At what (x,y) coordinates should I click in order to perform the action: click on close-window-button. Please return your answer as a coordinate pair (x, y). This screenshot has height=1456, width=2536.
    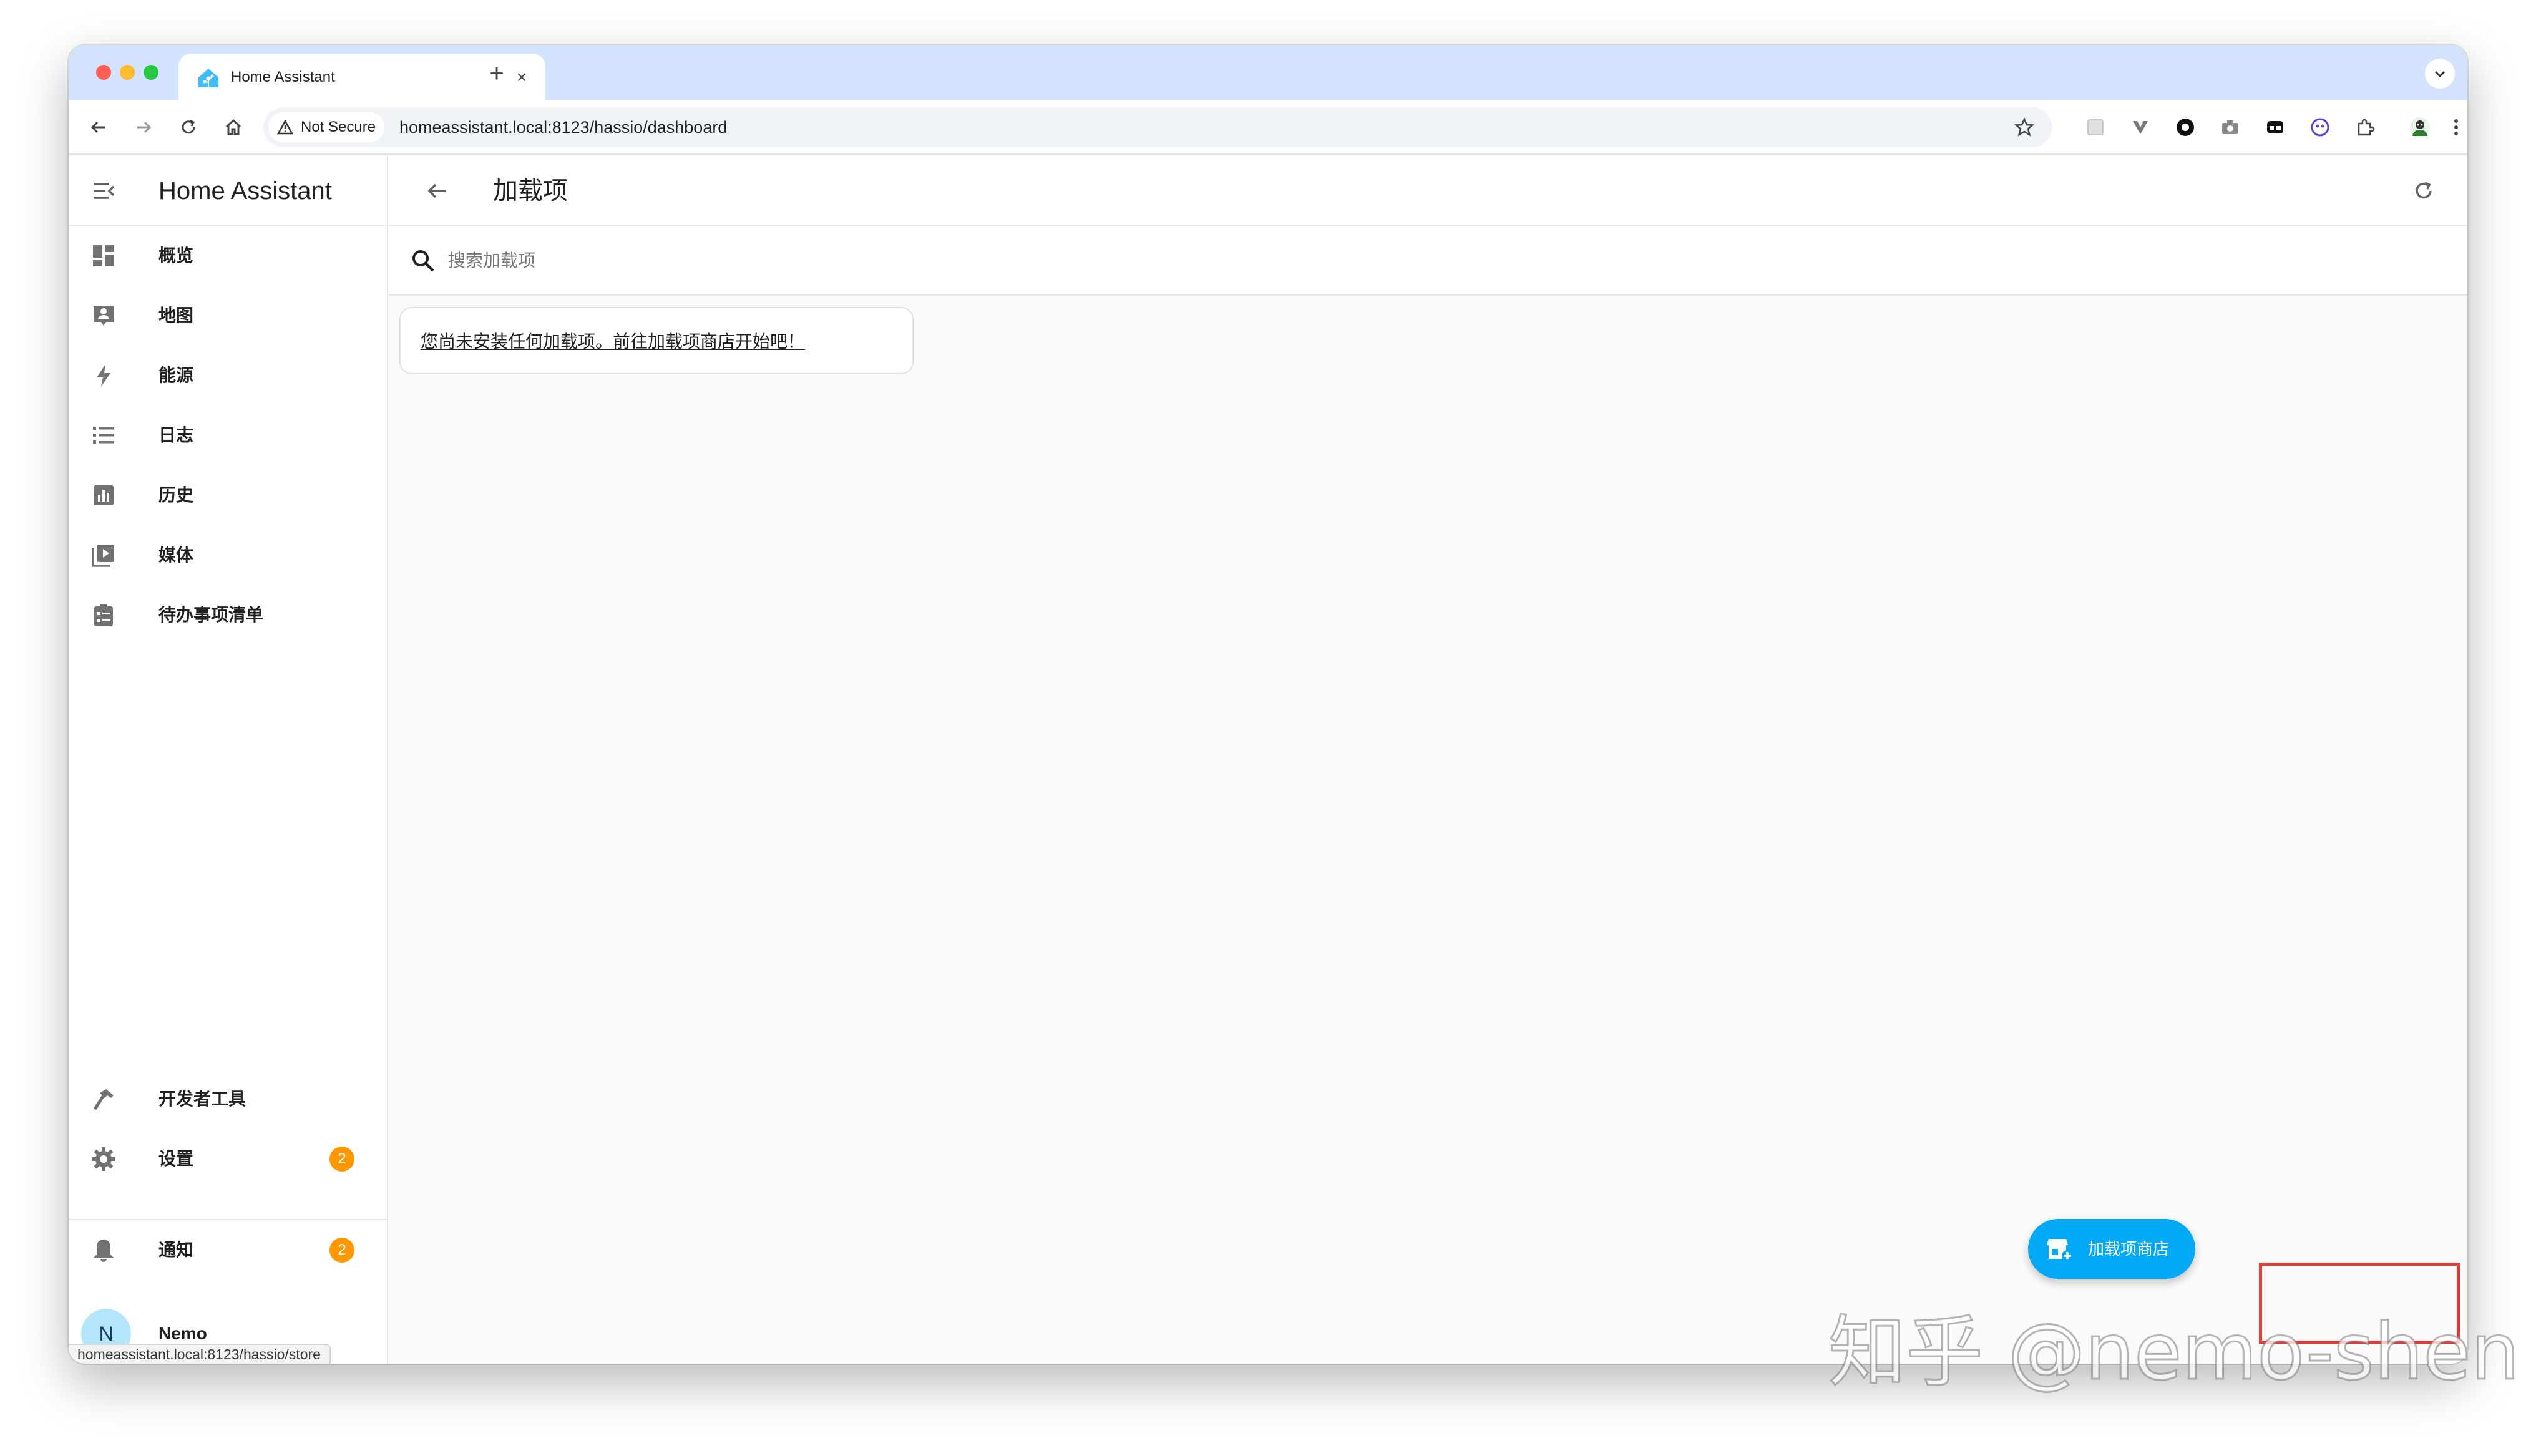
    Looking at the image, I should click on (103, 73).